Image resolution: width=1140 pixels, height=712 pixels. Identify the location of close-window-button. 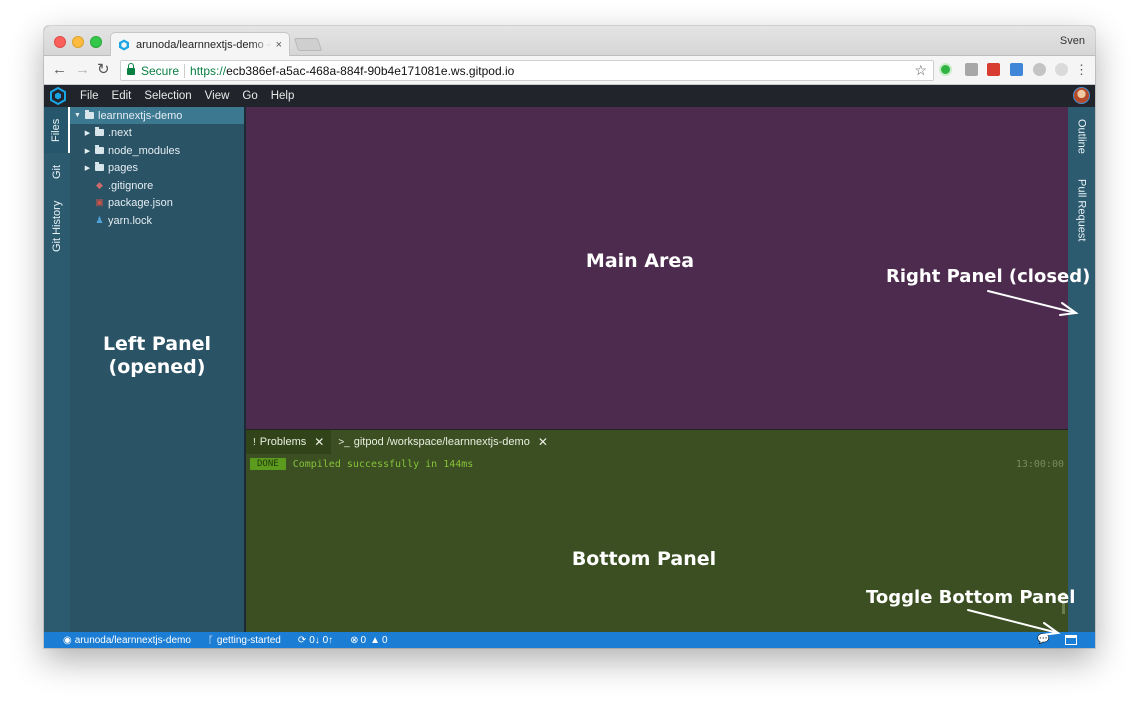
(60, 42).